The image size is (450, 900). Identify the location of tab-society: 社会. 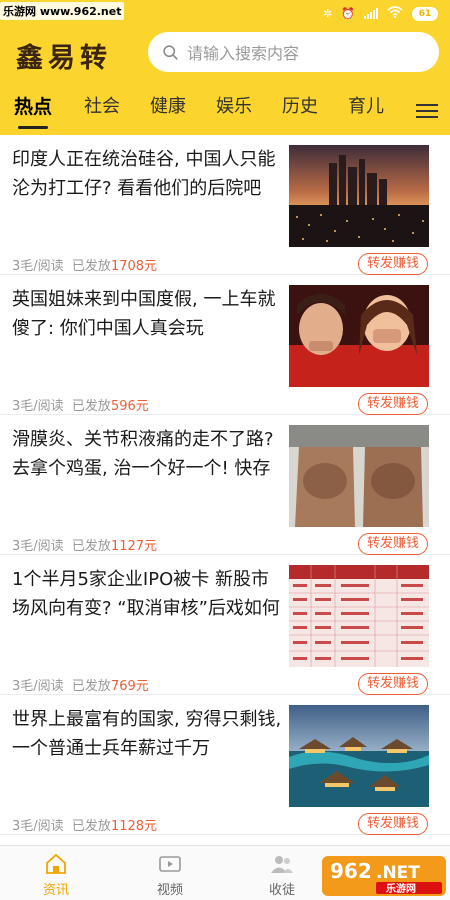
(102, 105).